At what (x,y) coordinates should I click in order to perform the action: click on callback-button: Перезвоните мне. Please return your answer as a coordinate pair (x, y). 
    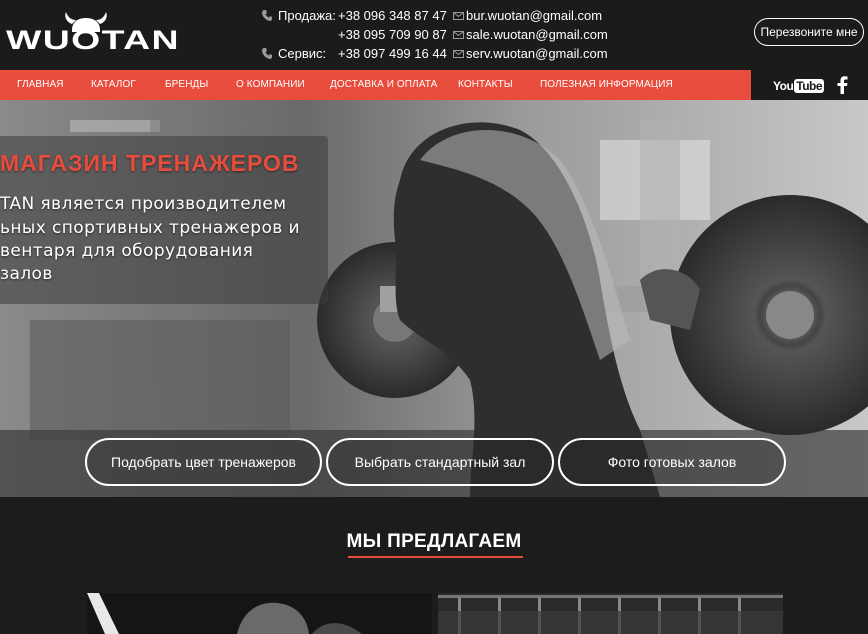
    Looking at the image, I should click on (809, 32).